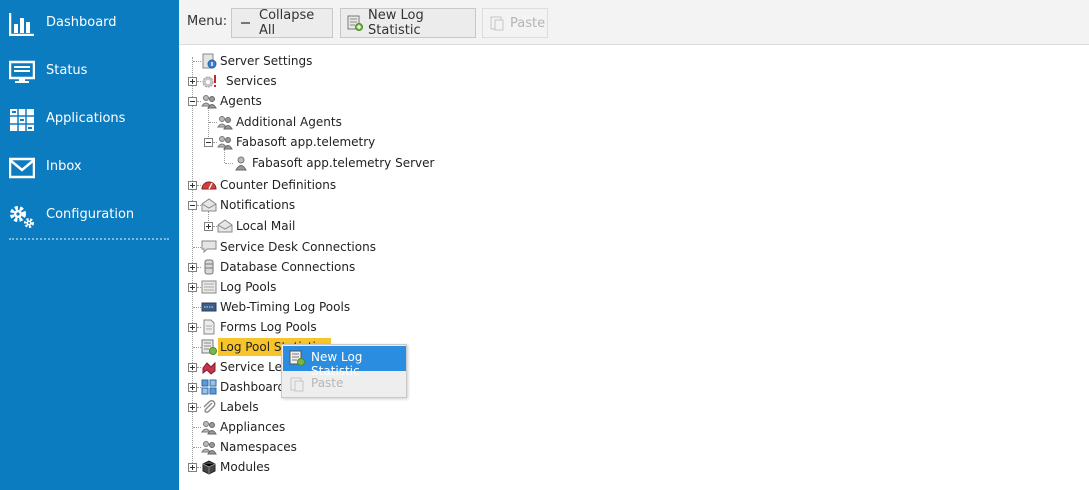 The width and height of the screenshot is (1089, 490). I want to click on tree-node-label: Appliances, so click(253, 427).